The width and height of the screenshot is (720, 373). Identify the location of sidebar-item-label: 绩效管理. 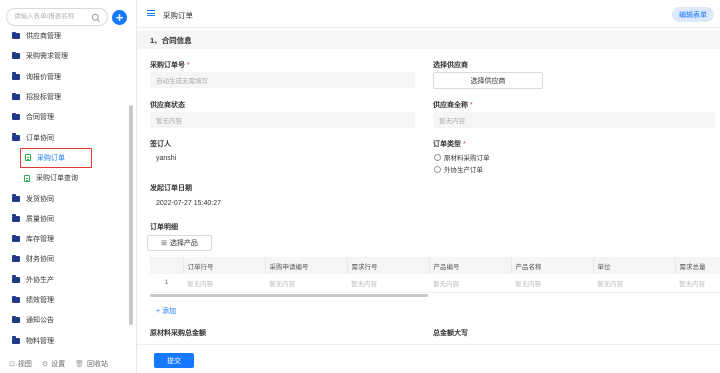
(40, 300).